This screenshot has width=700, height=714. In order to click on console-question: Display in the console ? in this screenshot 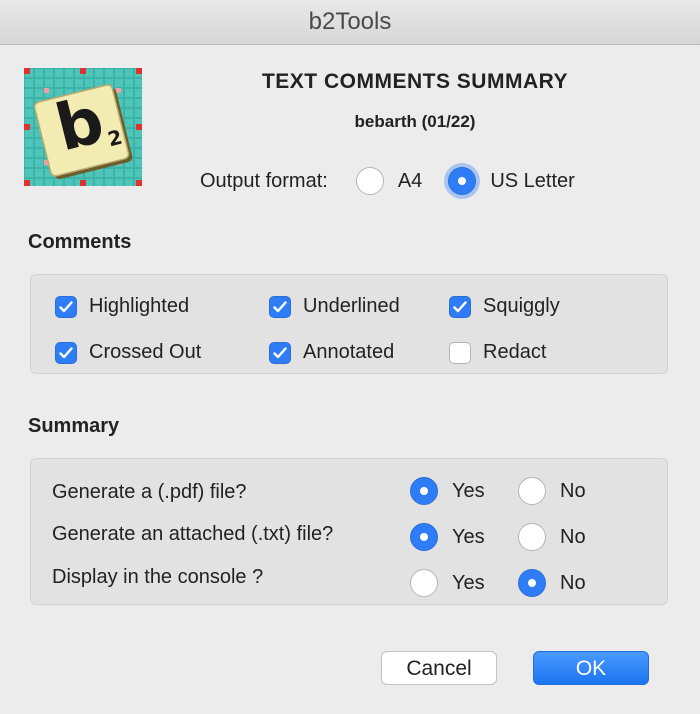, I will do `click(158, 577)`.